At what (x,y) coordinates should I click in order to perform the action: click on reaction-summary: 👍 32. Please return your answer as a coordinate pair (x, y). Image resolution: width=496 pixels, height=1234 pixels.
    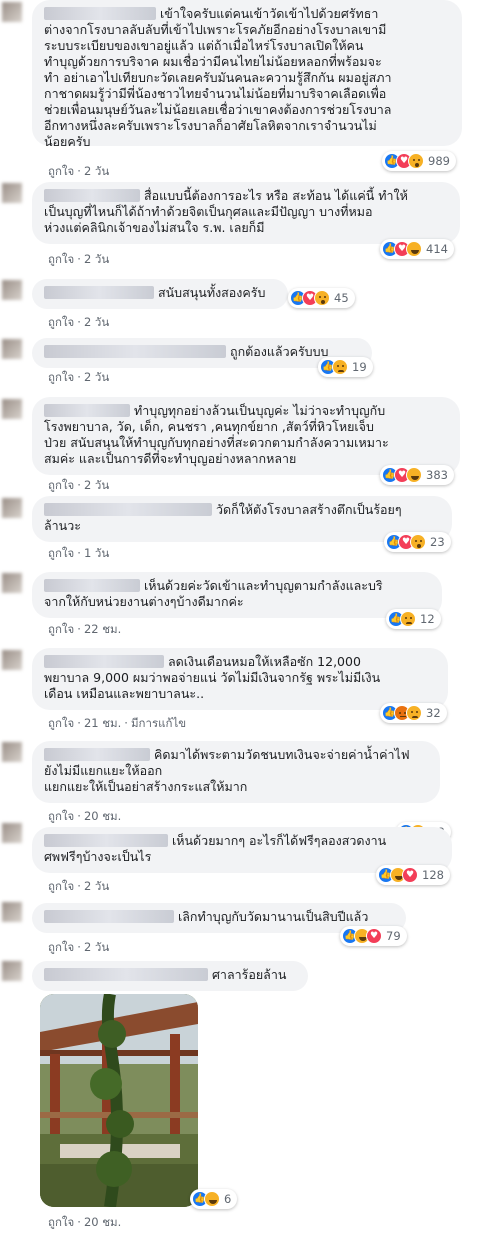
    Looking at the image, I should click on (413, 713).